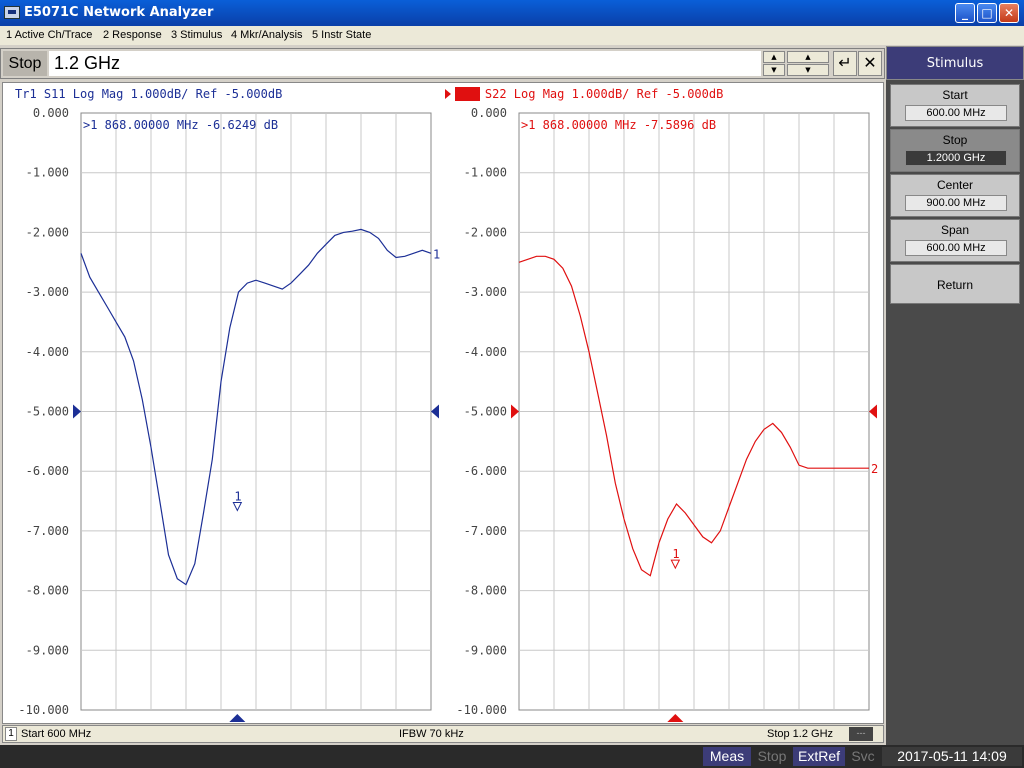 This screenshot has width=1024, height=768. Describe the element at coordinates (874, 469) in the screenshot. I see `trace-end-label: 2` at that location.